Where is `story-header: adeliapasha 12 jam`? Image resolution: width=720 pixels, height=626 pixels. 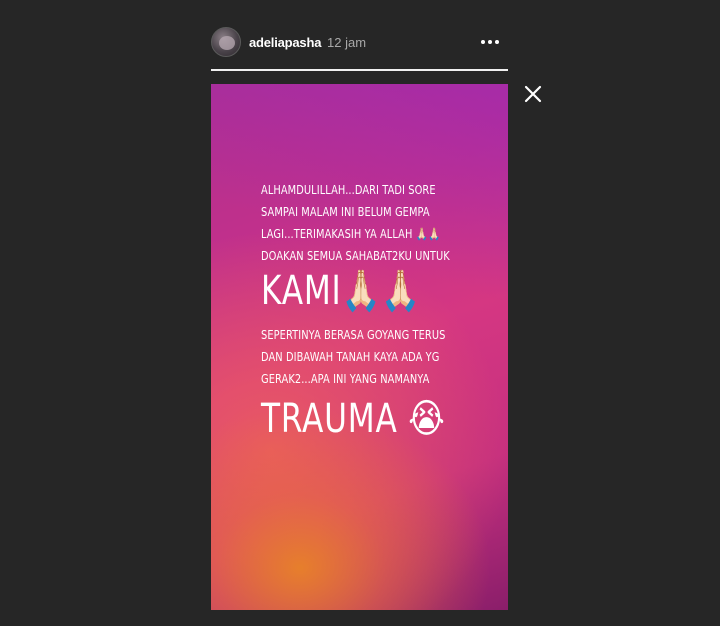
story-header: adeliapasha 12 jam is located at coordinates (359, 43).